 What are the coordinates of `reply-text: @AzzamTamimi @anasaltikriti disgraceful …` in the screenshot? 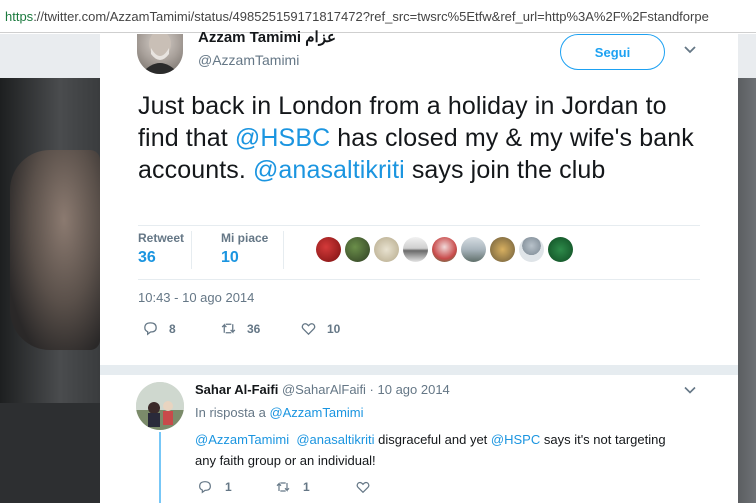 It's located at (435, 450).